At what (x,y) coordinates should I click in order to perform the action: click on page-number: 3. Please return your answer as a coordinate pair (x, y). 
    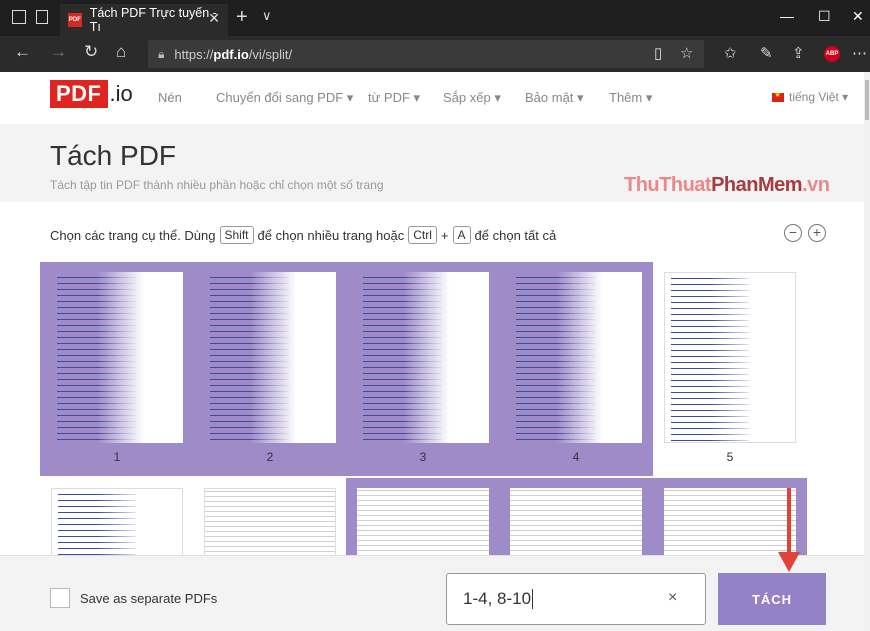
    Looking at the image, I should click on (423, 457).